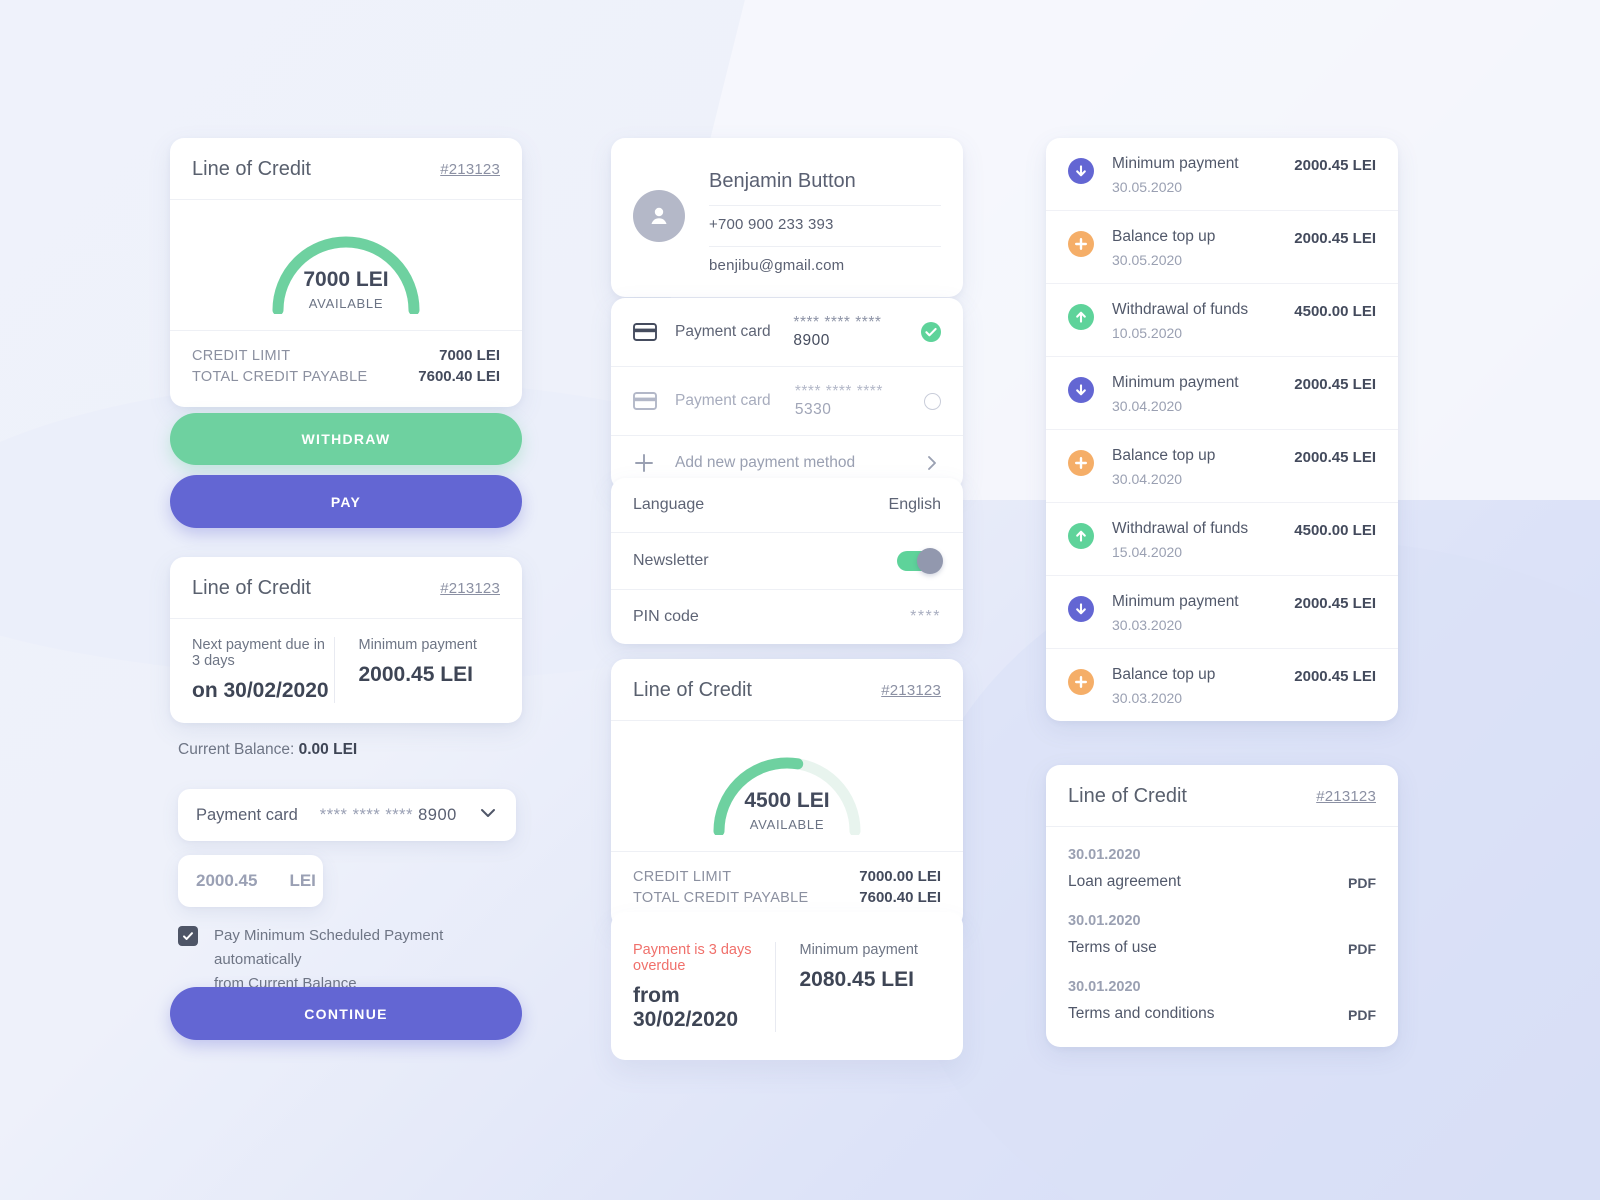 The width and height of the screenshot is (1600, 1200). I want to click on amount-currency: LEI, so click(302, 880).